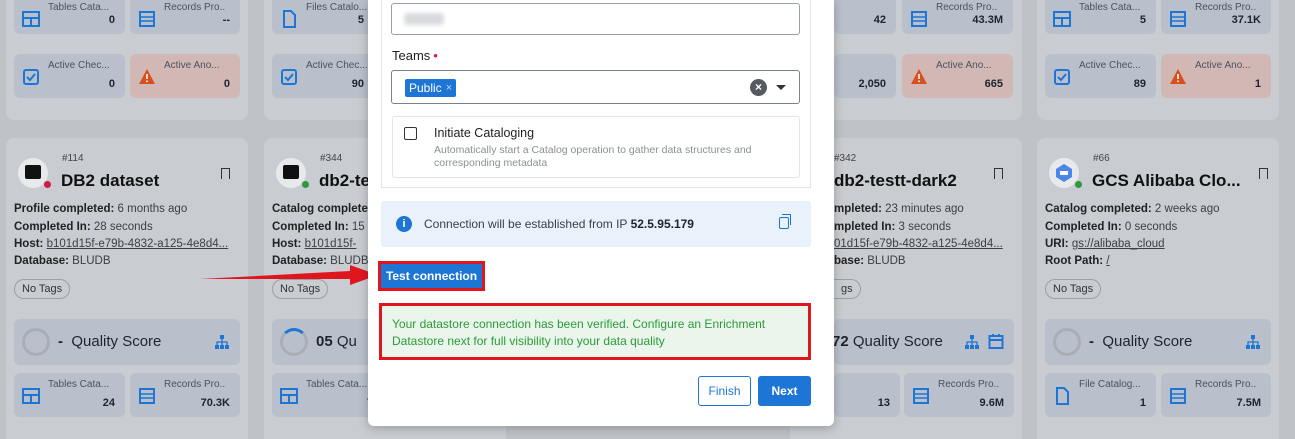  I want to click on calendar-icon, so click(996, 341).